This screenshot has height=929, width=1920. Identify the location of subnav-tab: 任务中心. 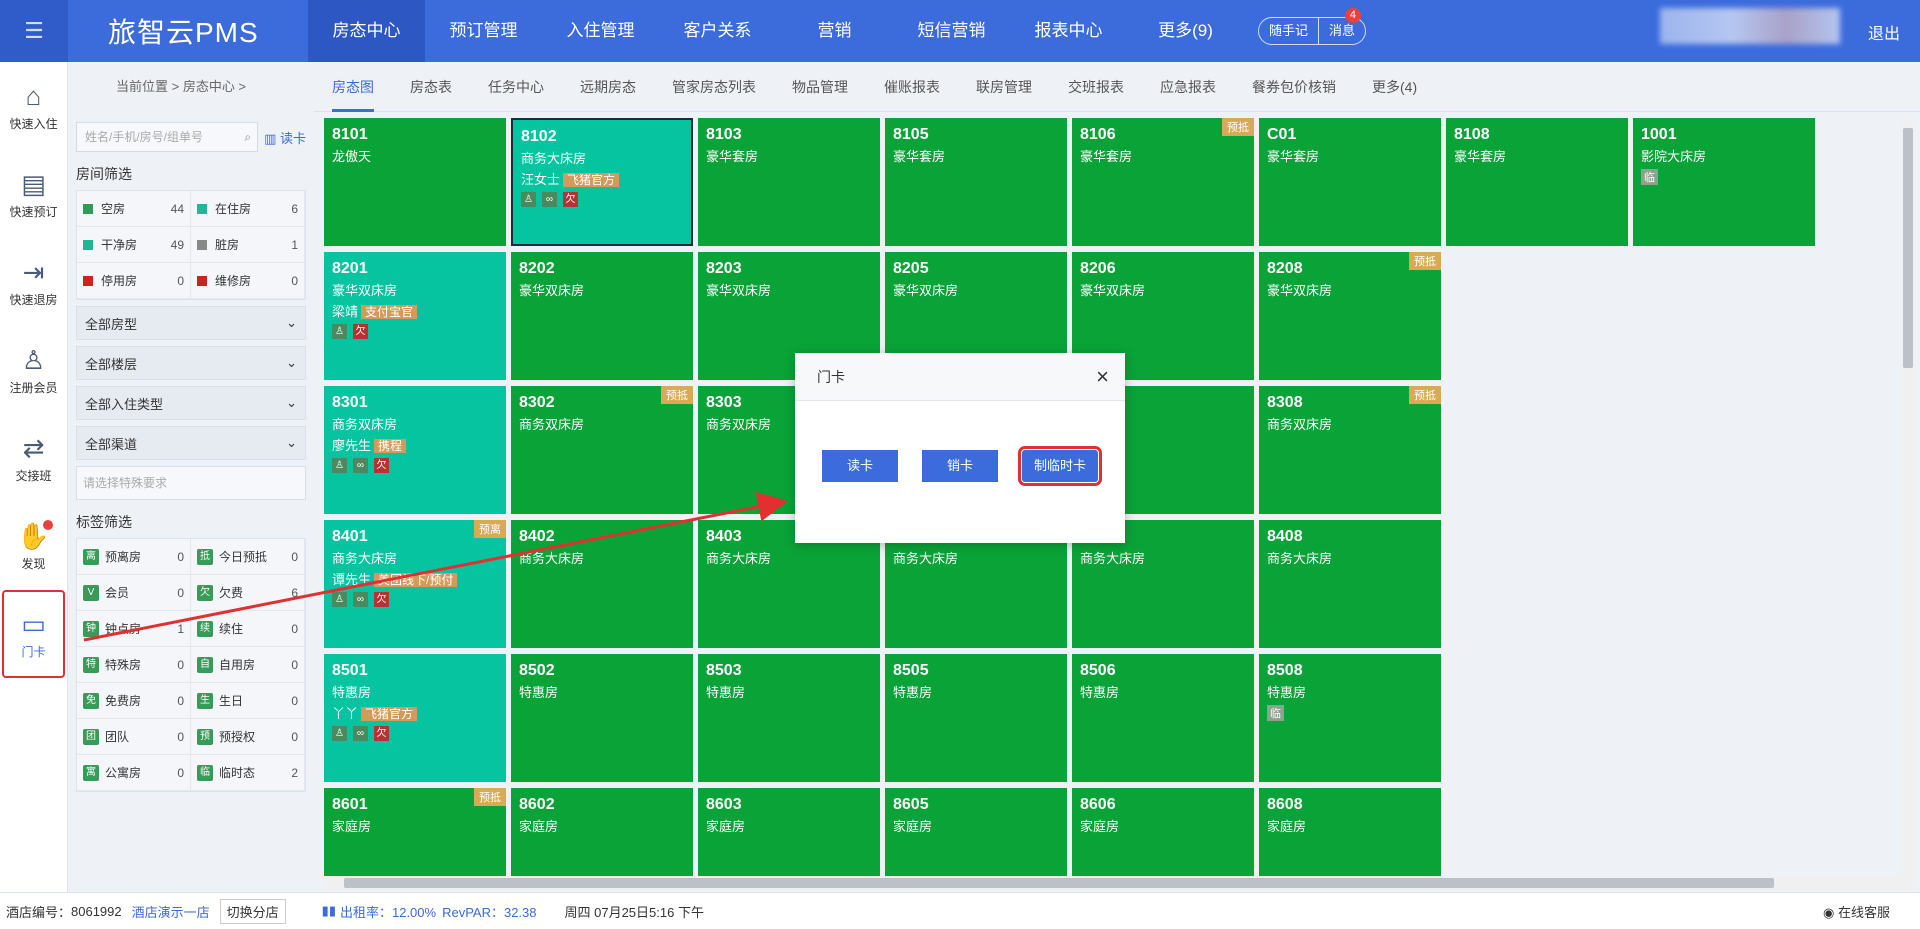
(516, 87).